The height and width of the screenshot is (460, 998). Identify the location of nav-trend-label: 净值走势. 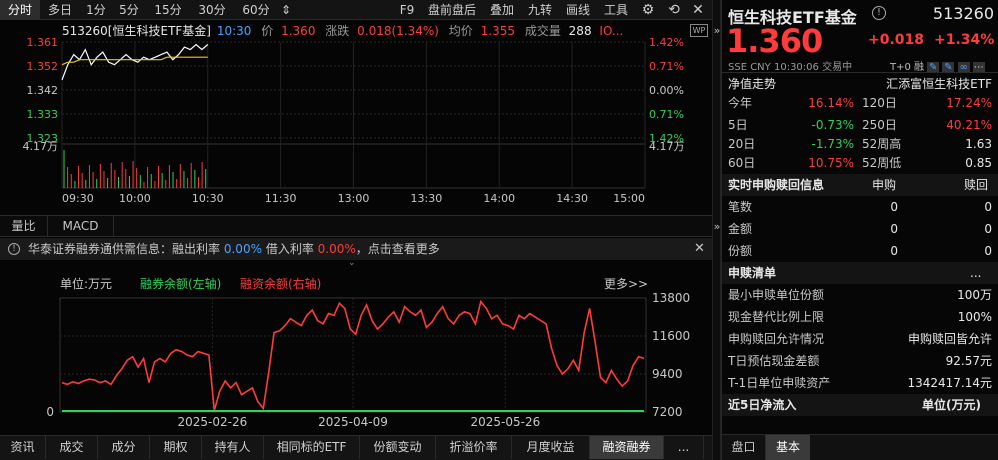
(752, 83).